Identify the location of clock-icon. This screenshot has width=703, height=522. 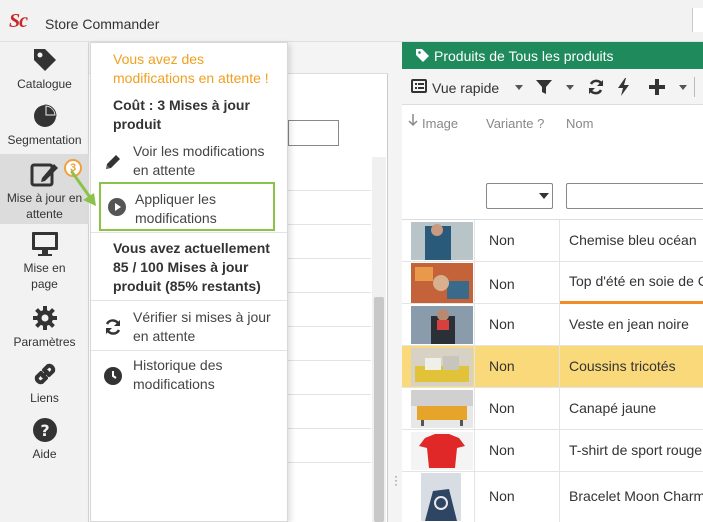
(113, 376).